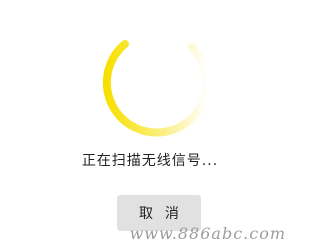  Describe the element at coordinates (207, 233) in the screenshot. I see `watermark-text: www.886abc.com` at that location.